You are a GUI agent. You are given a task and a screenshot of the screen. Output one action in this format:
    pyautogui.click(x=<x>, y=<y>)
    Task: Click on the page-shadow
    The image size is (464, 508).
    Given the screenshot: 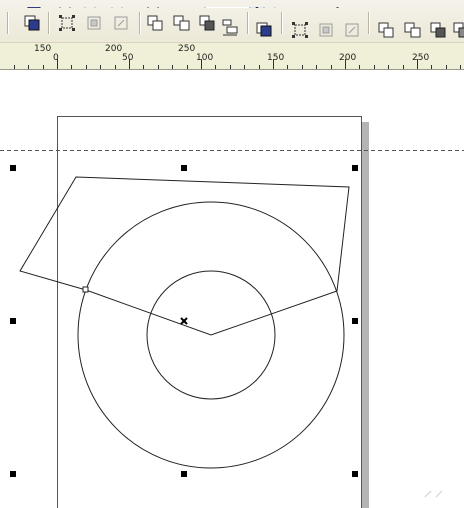 What is the action you would take?
    pyautogui.click(x=365, y=315)
    